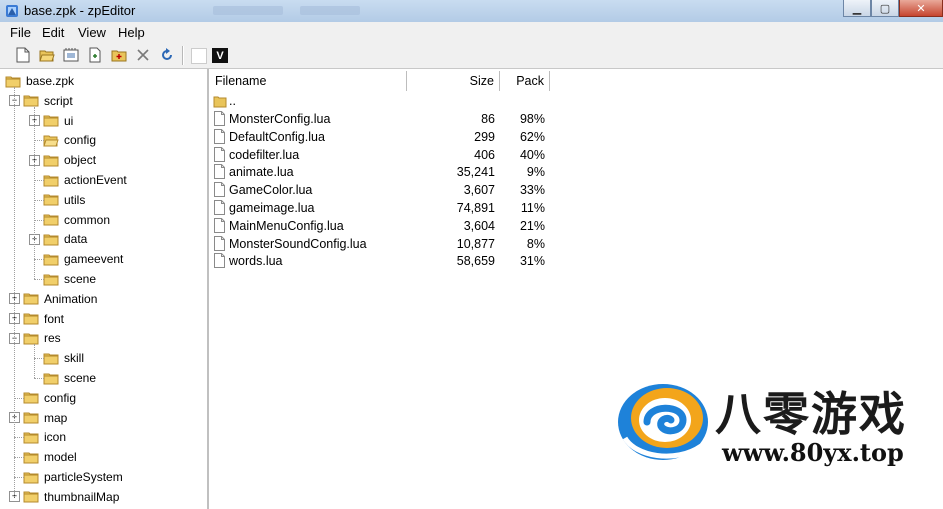 The image size is (943, 509). Describe the element at coordinates (390, 172) in the screenshot. I see `file-row: animate.lua 35,241 9%` at that location.